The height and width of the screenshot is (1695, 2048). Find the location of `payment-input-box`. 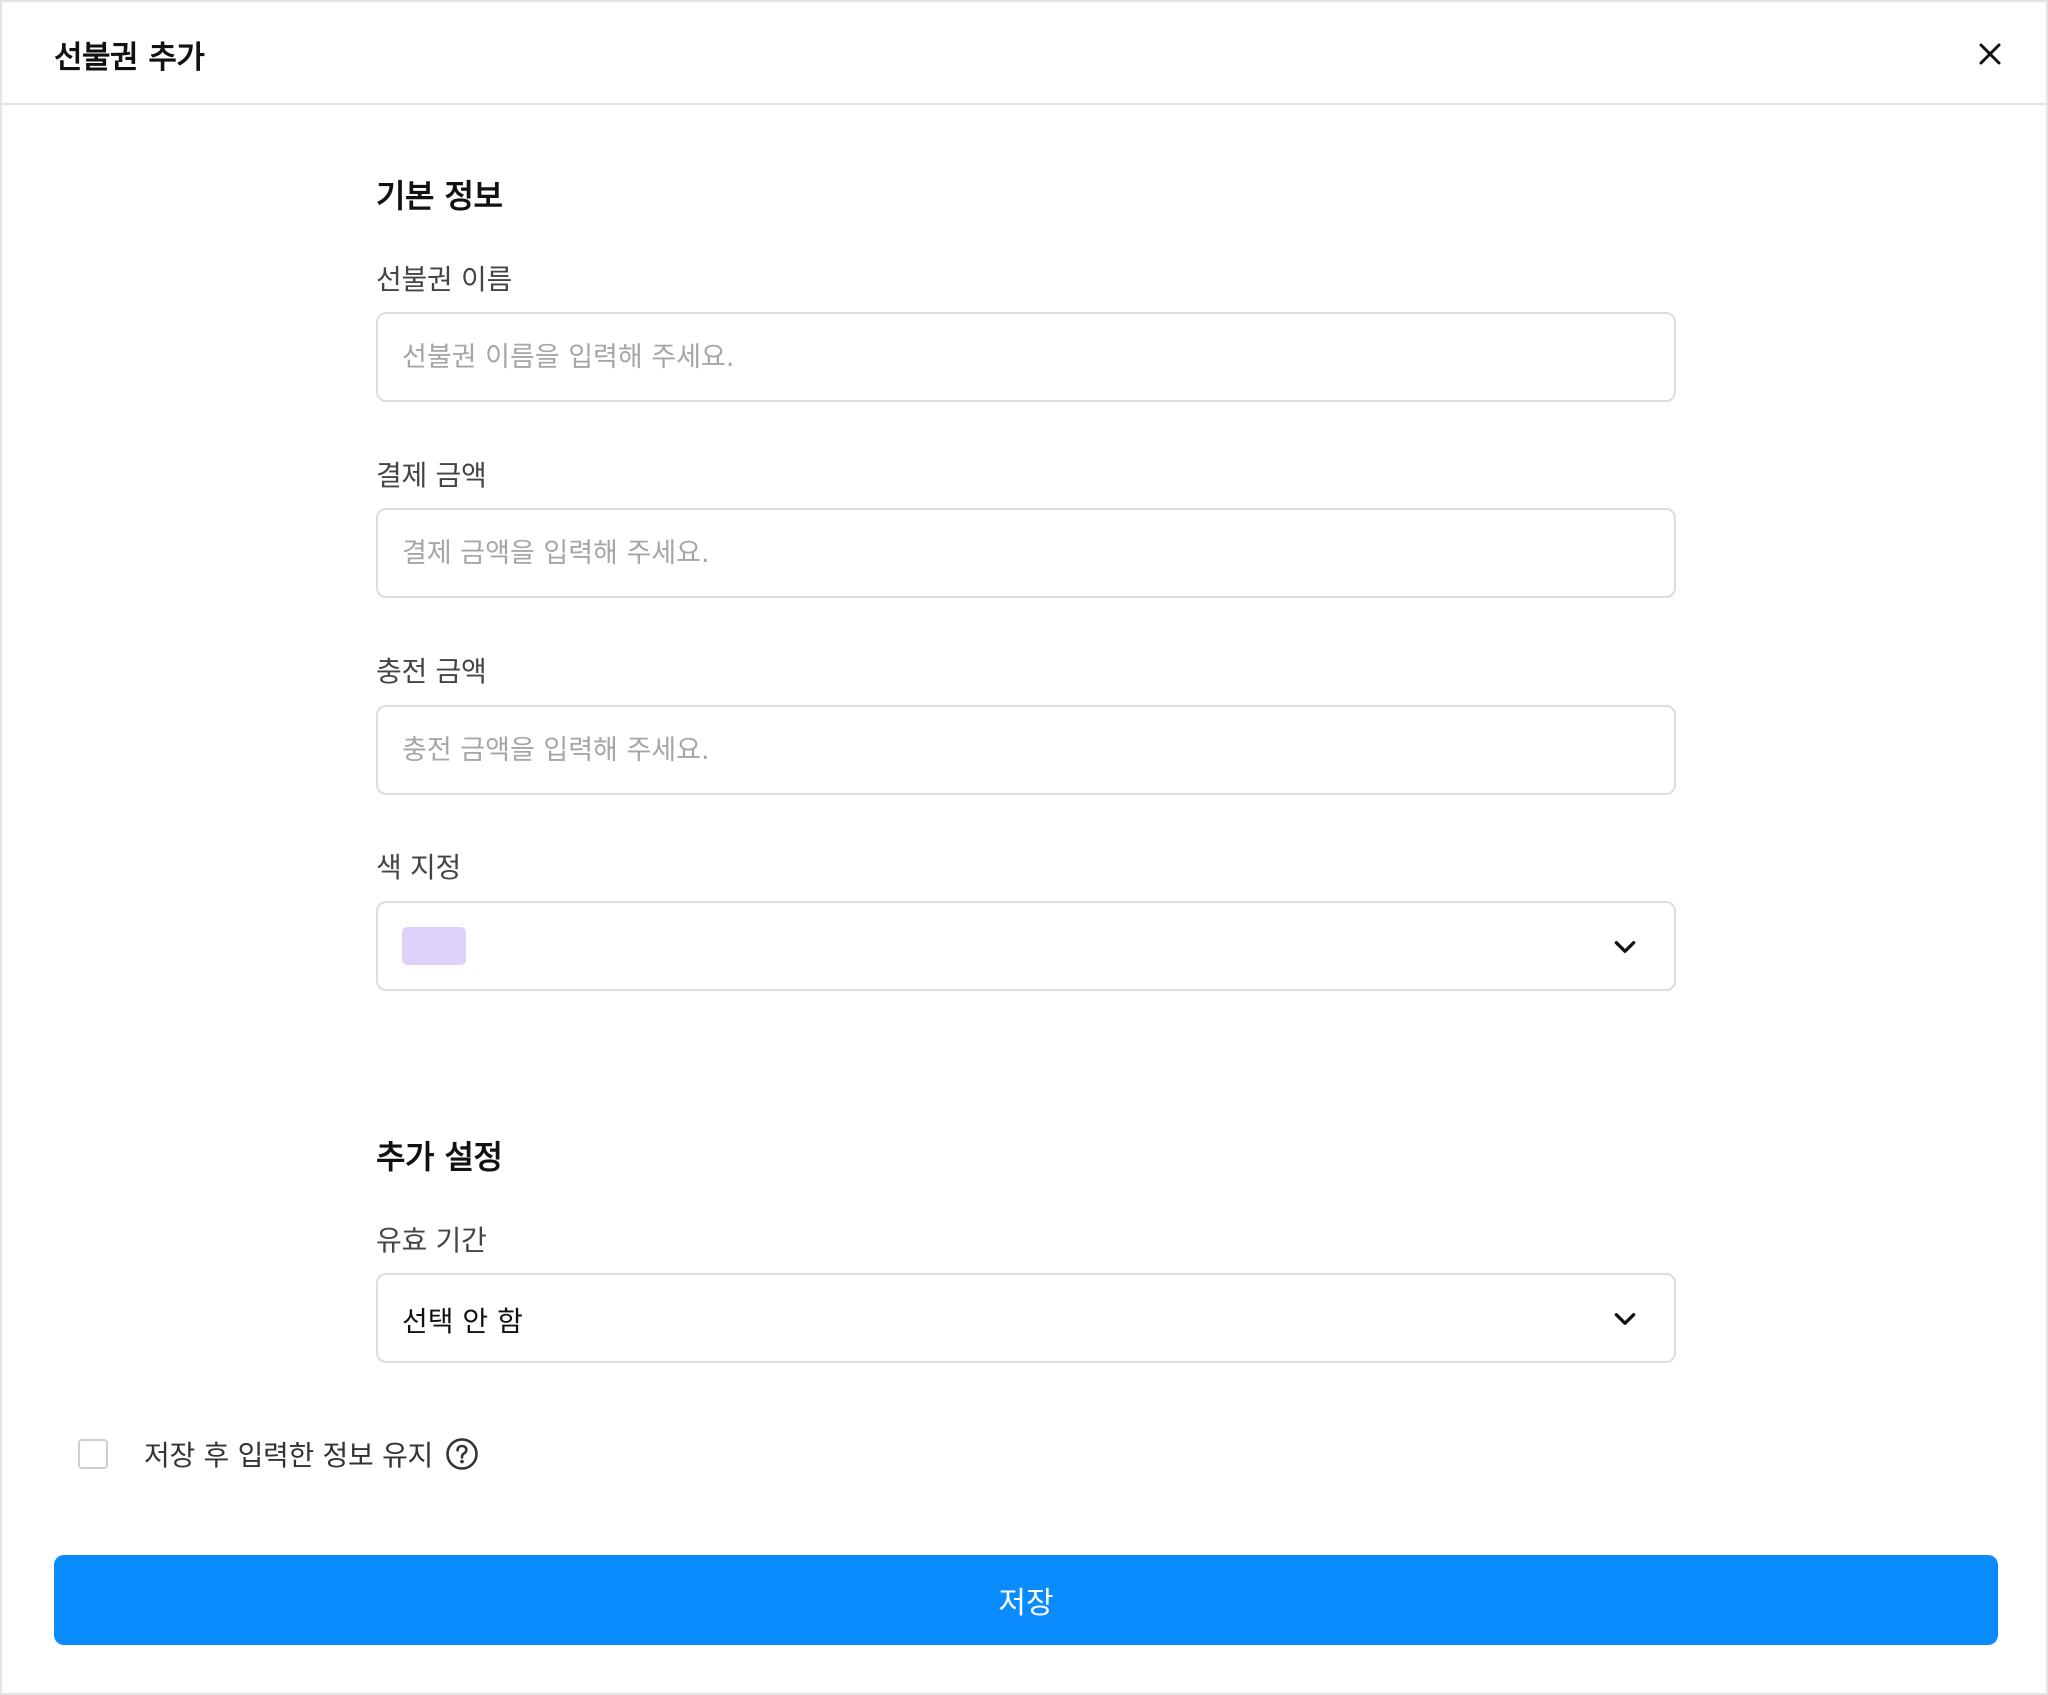

payment-input-box is located at coordinates (1026, 553).